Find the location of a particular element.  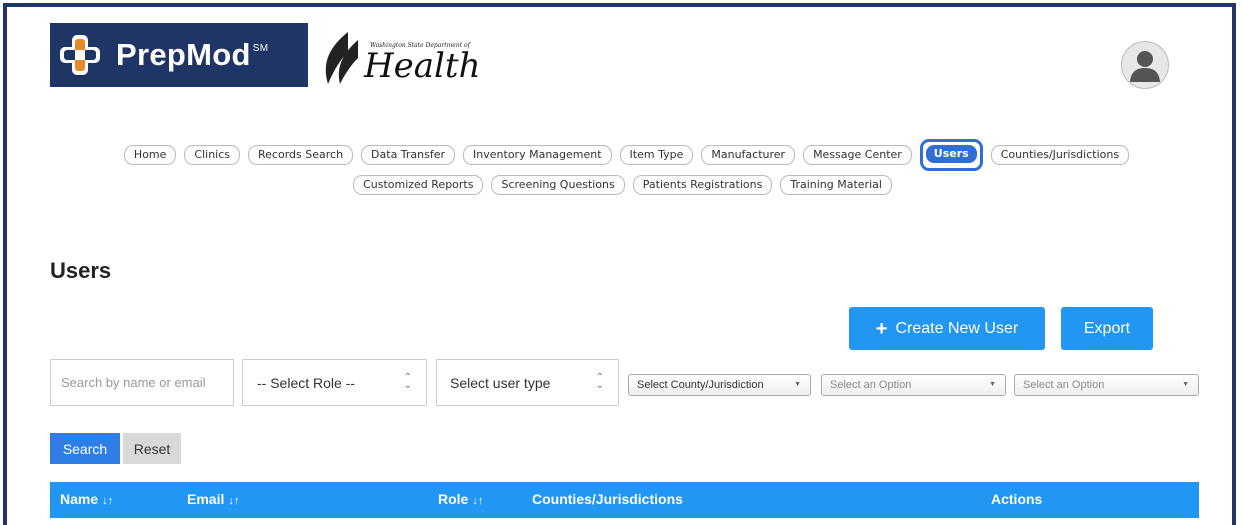

nav-data-transfer: Data Transfer is located at coordinates (408, 155).